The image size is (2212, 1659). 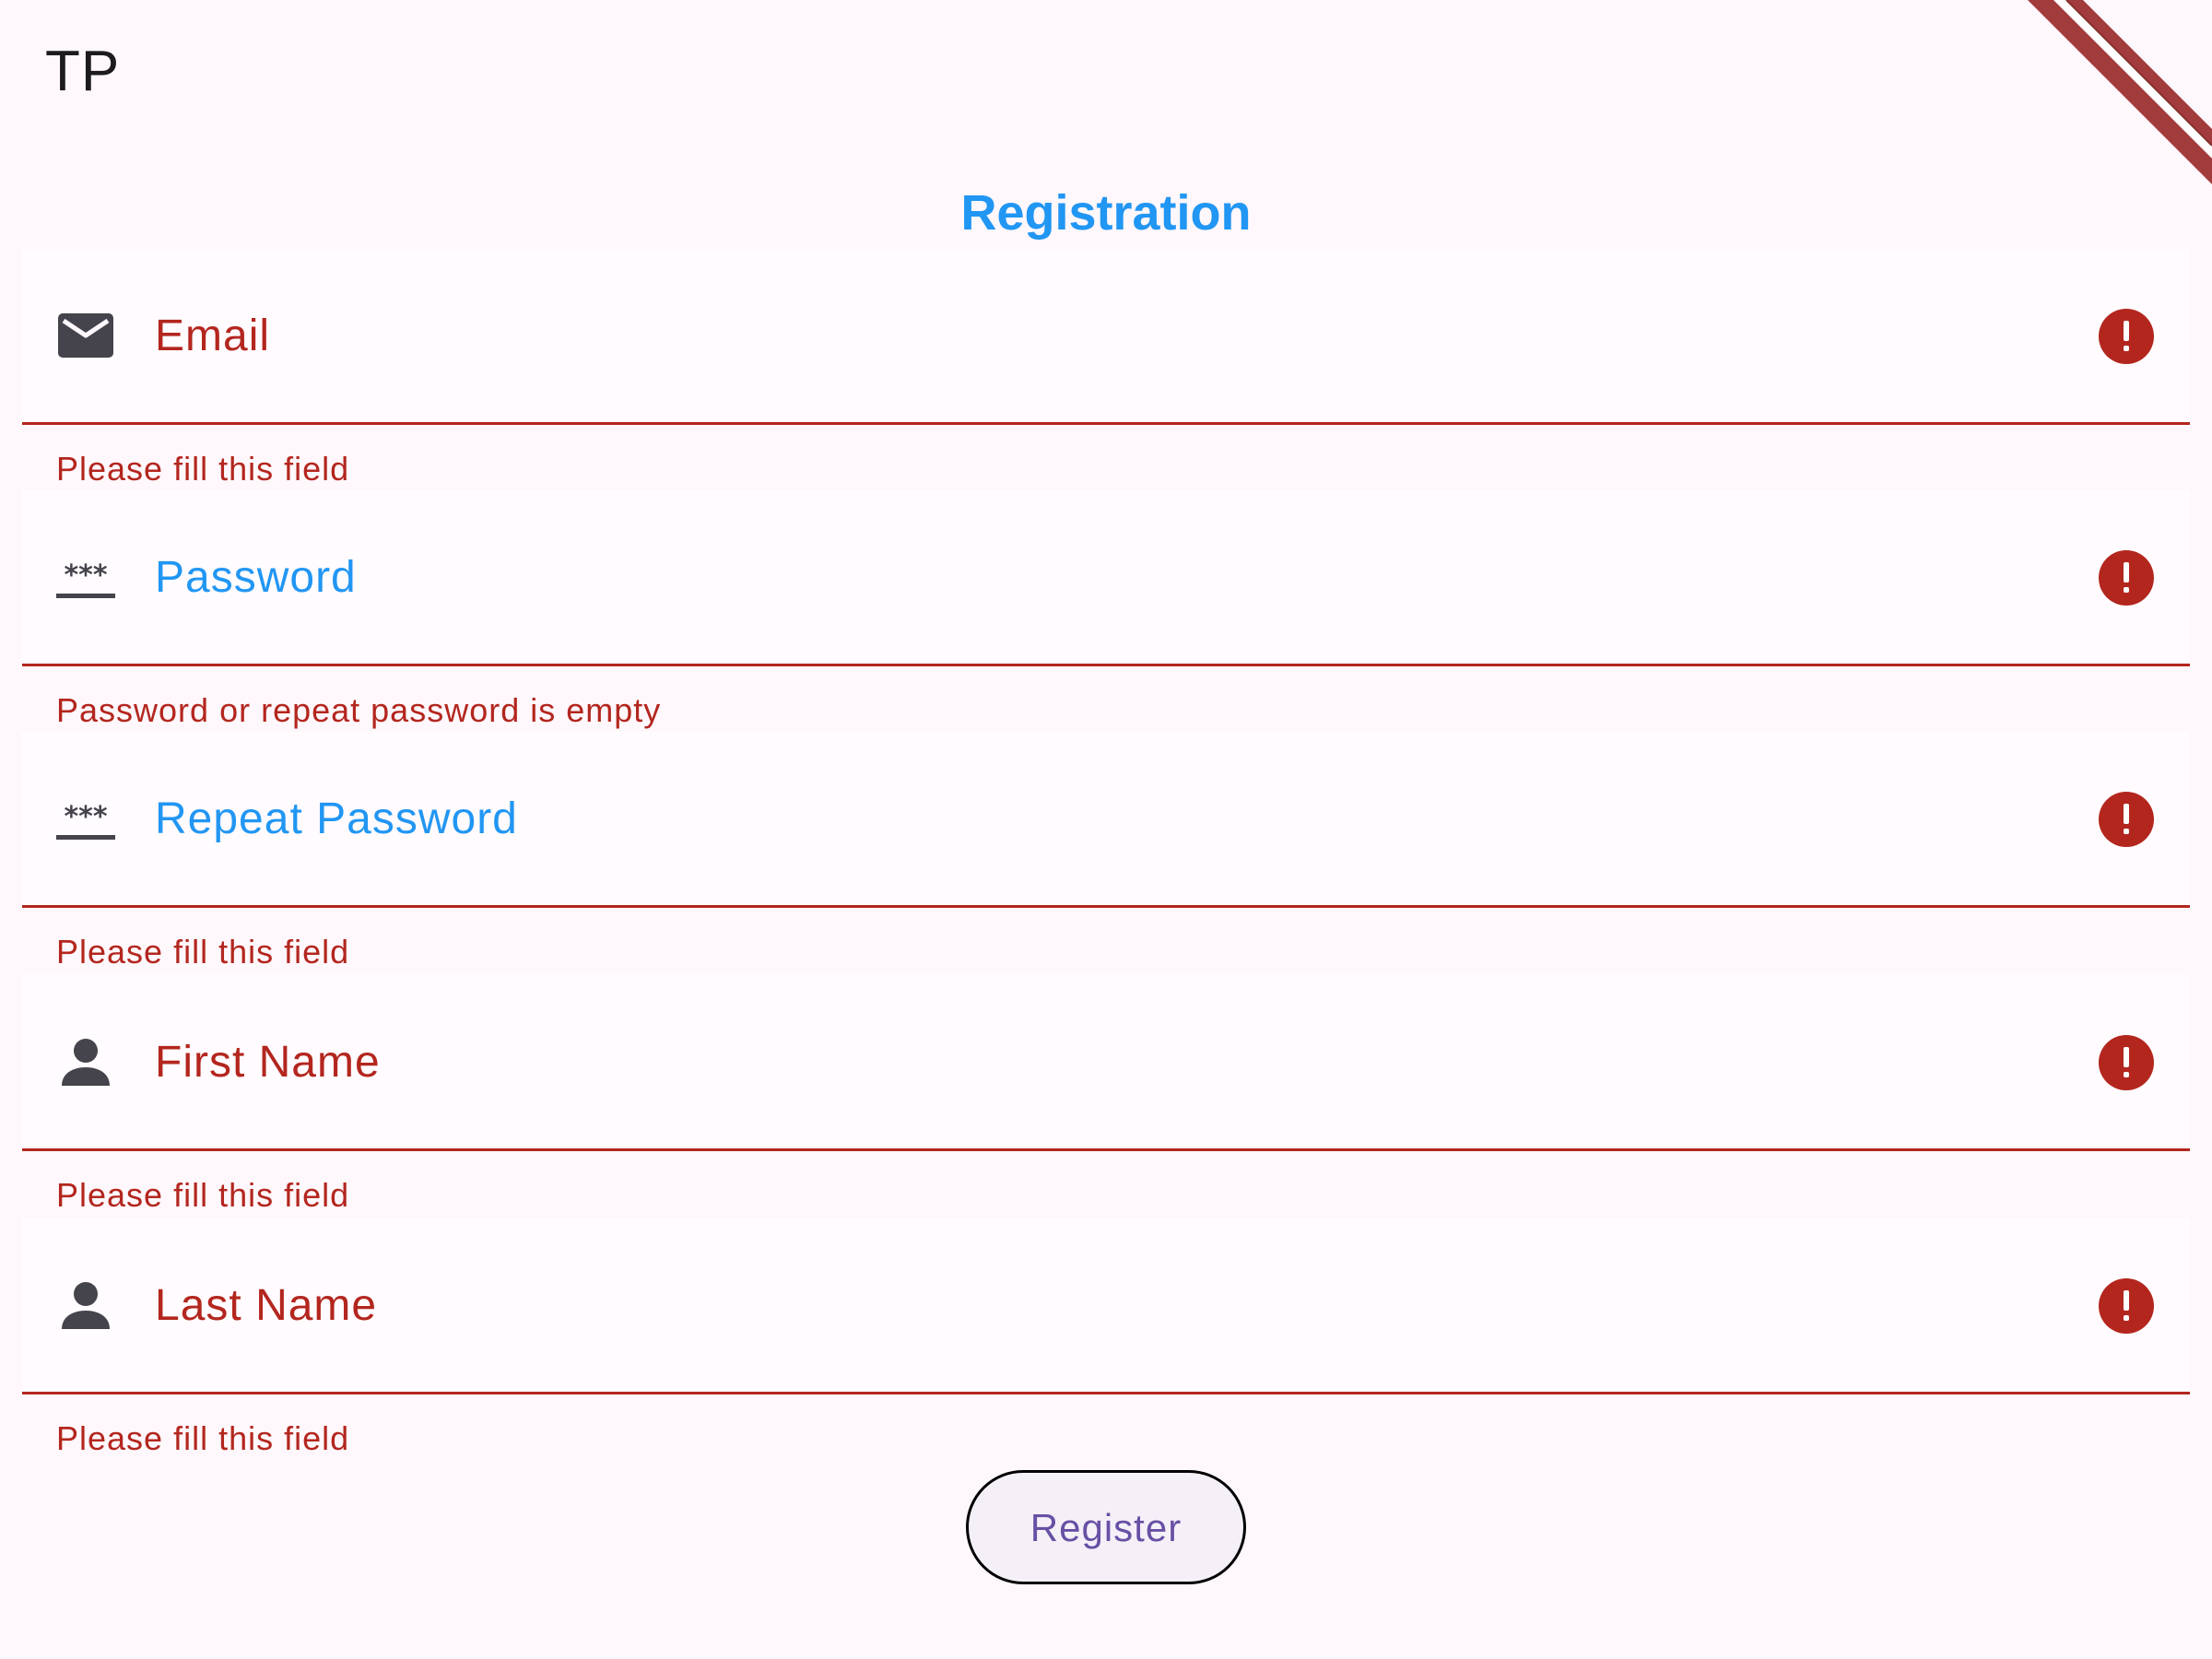 I want to click on email-label: Email, so click(x=213, y=336).